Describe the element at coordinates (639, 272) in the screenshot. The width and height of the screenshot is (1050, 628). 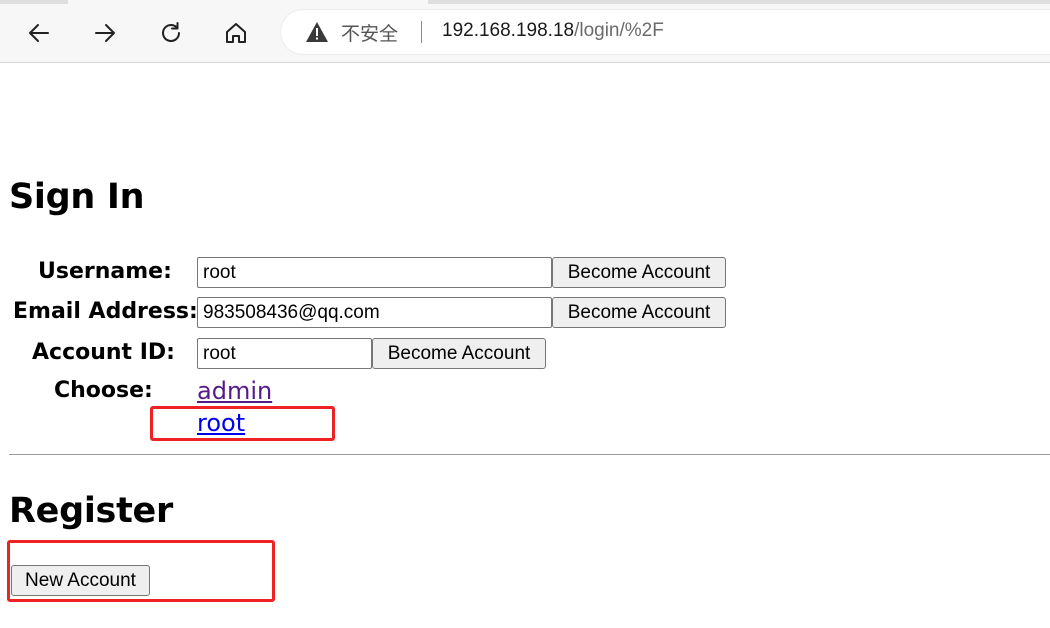
I see `become-account-username-button: Become Account` at that location.